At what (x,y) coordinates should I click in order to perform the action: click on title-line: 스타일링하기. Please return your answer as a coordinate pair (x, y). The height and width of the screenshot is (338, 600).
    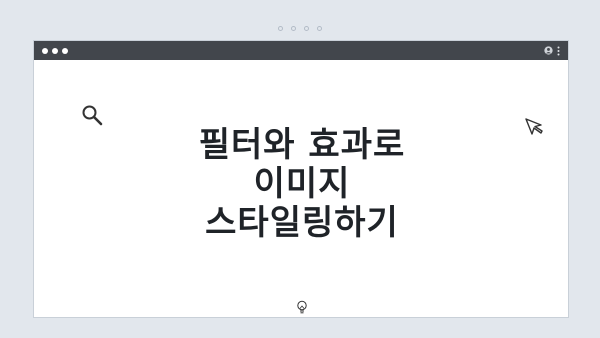
    Looking at the image, I should click on (302, 223).